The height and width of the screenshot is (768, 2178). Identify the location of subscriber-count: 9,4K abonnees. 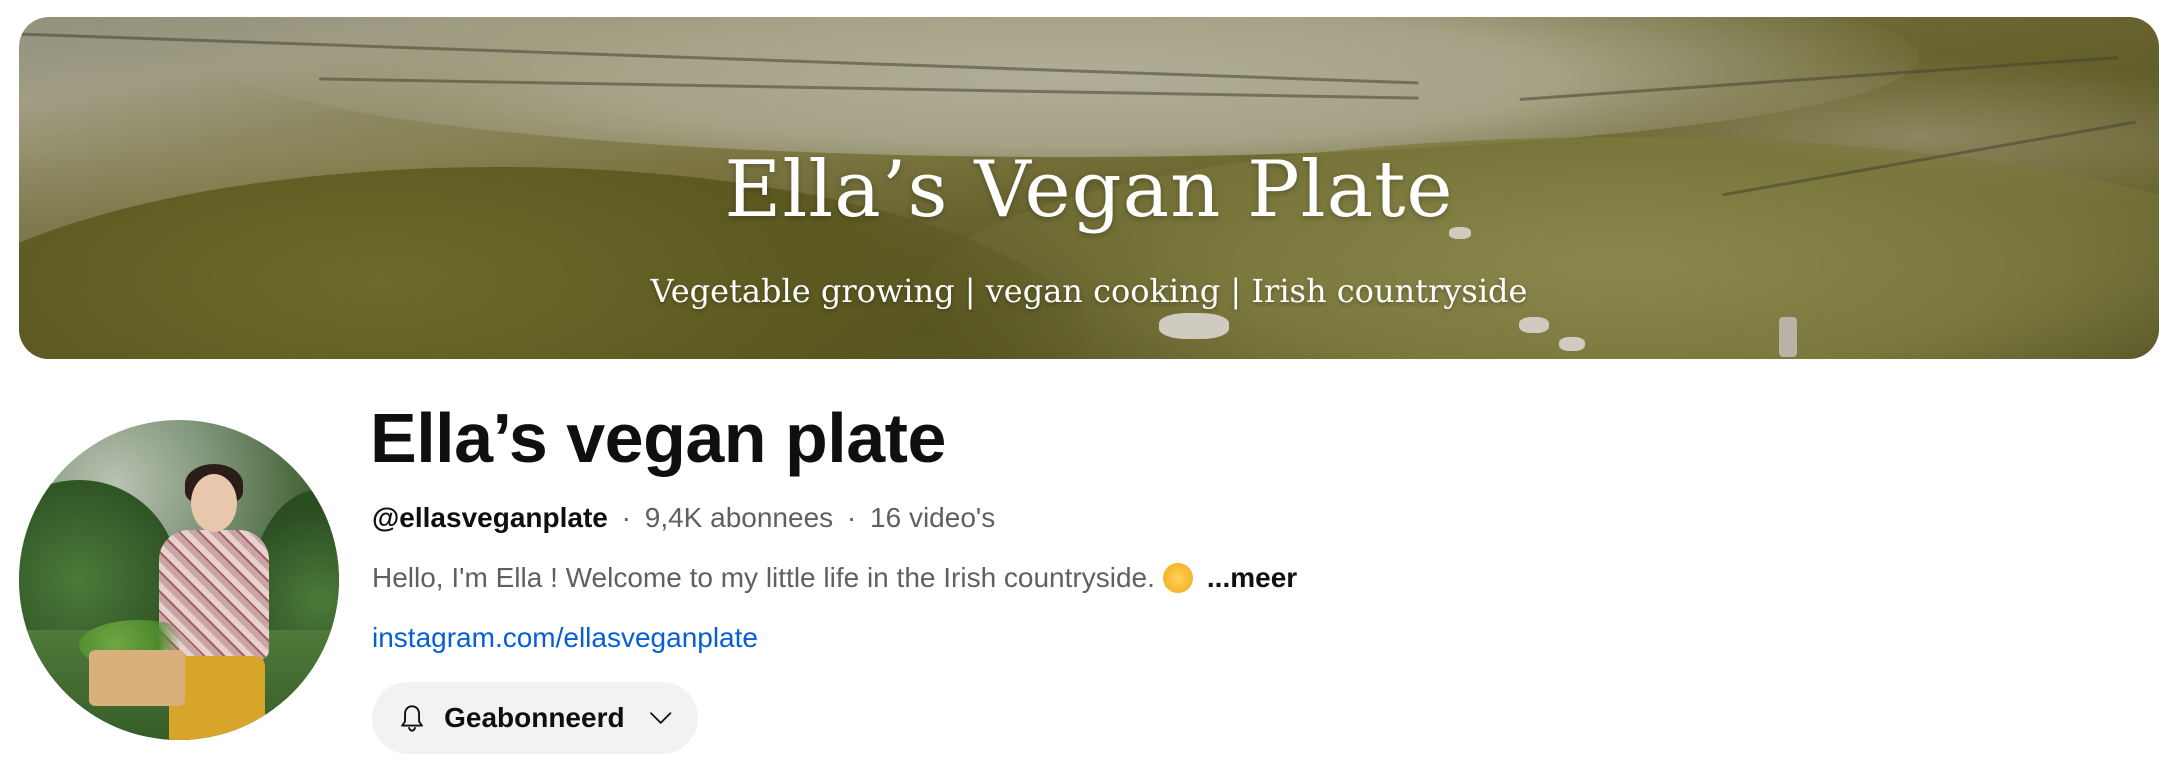
(739, 517).